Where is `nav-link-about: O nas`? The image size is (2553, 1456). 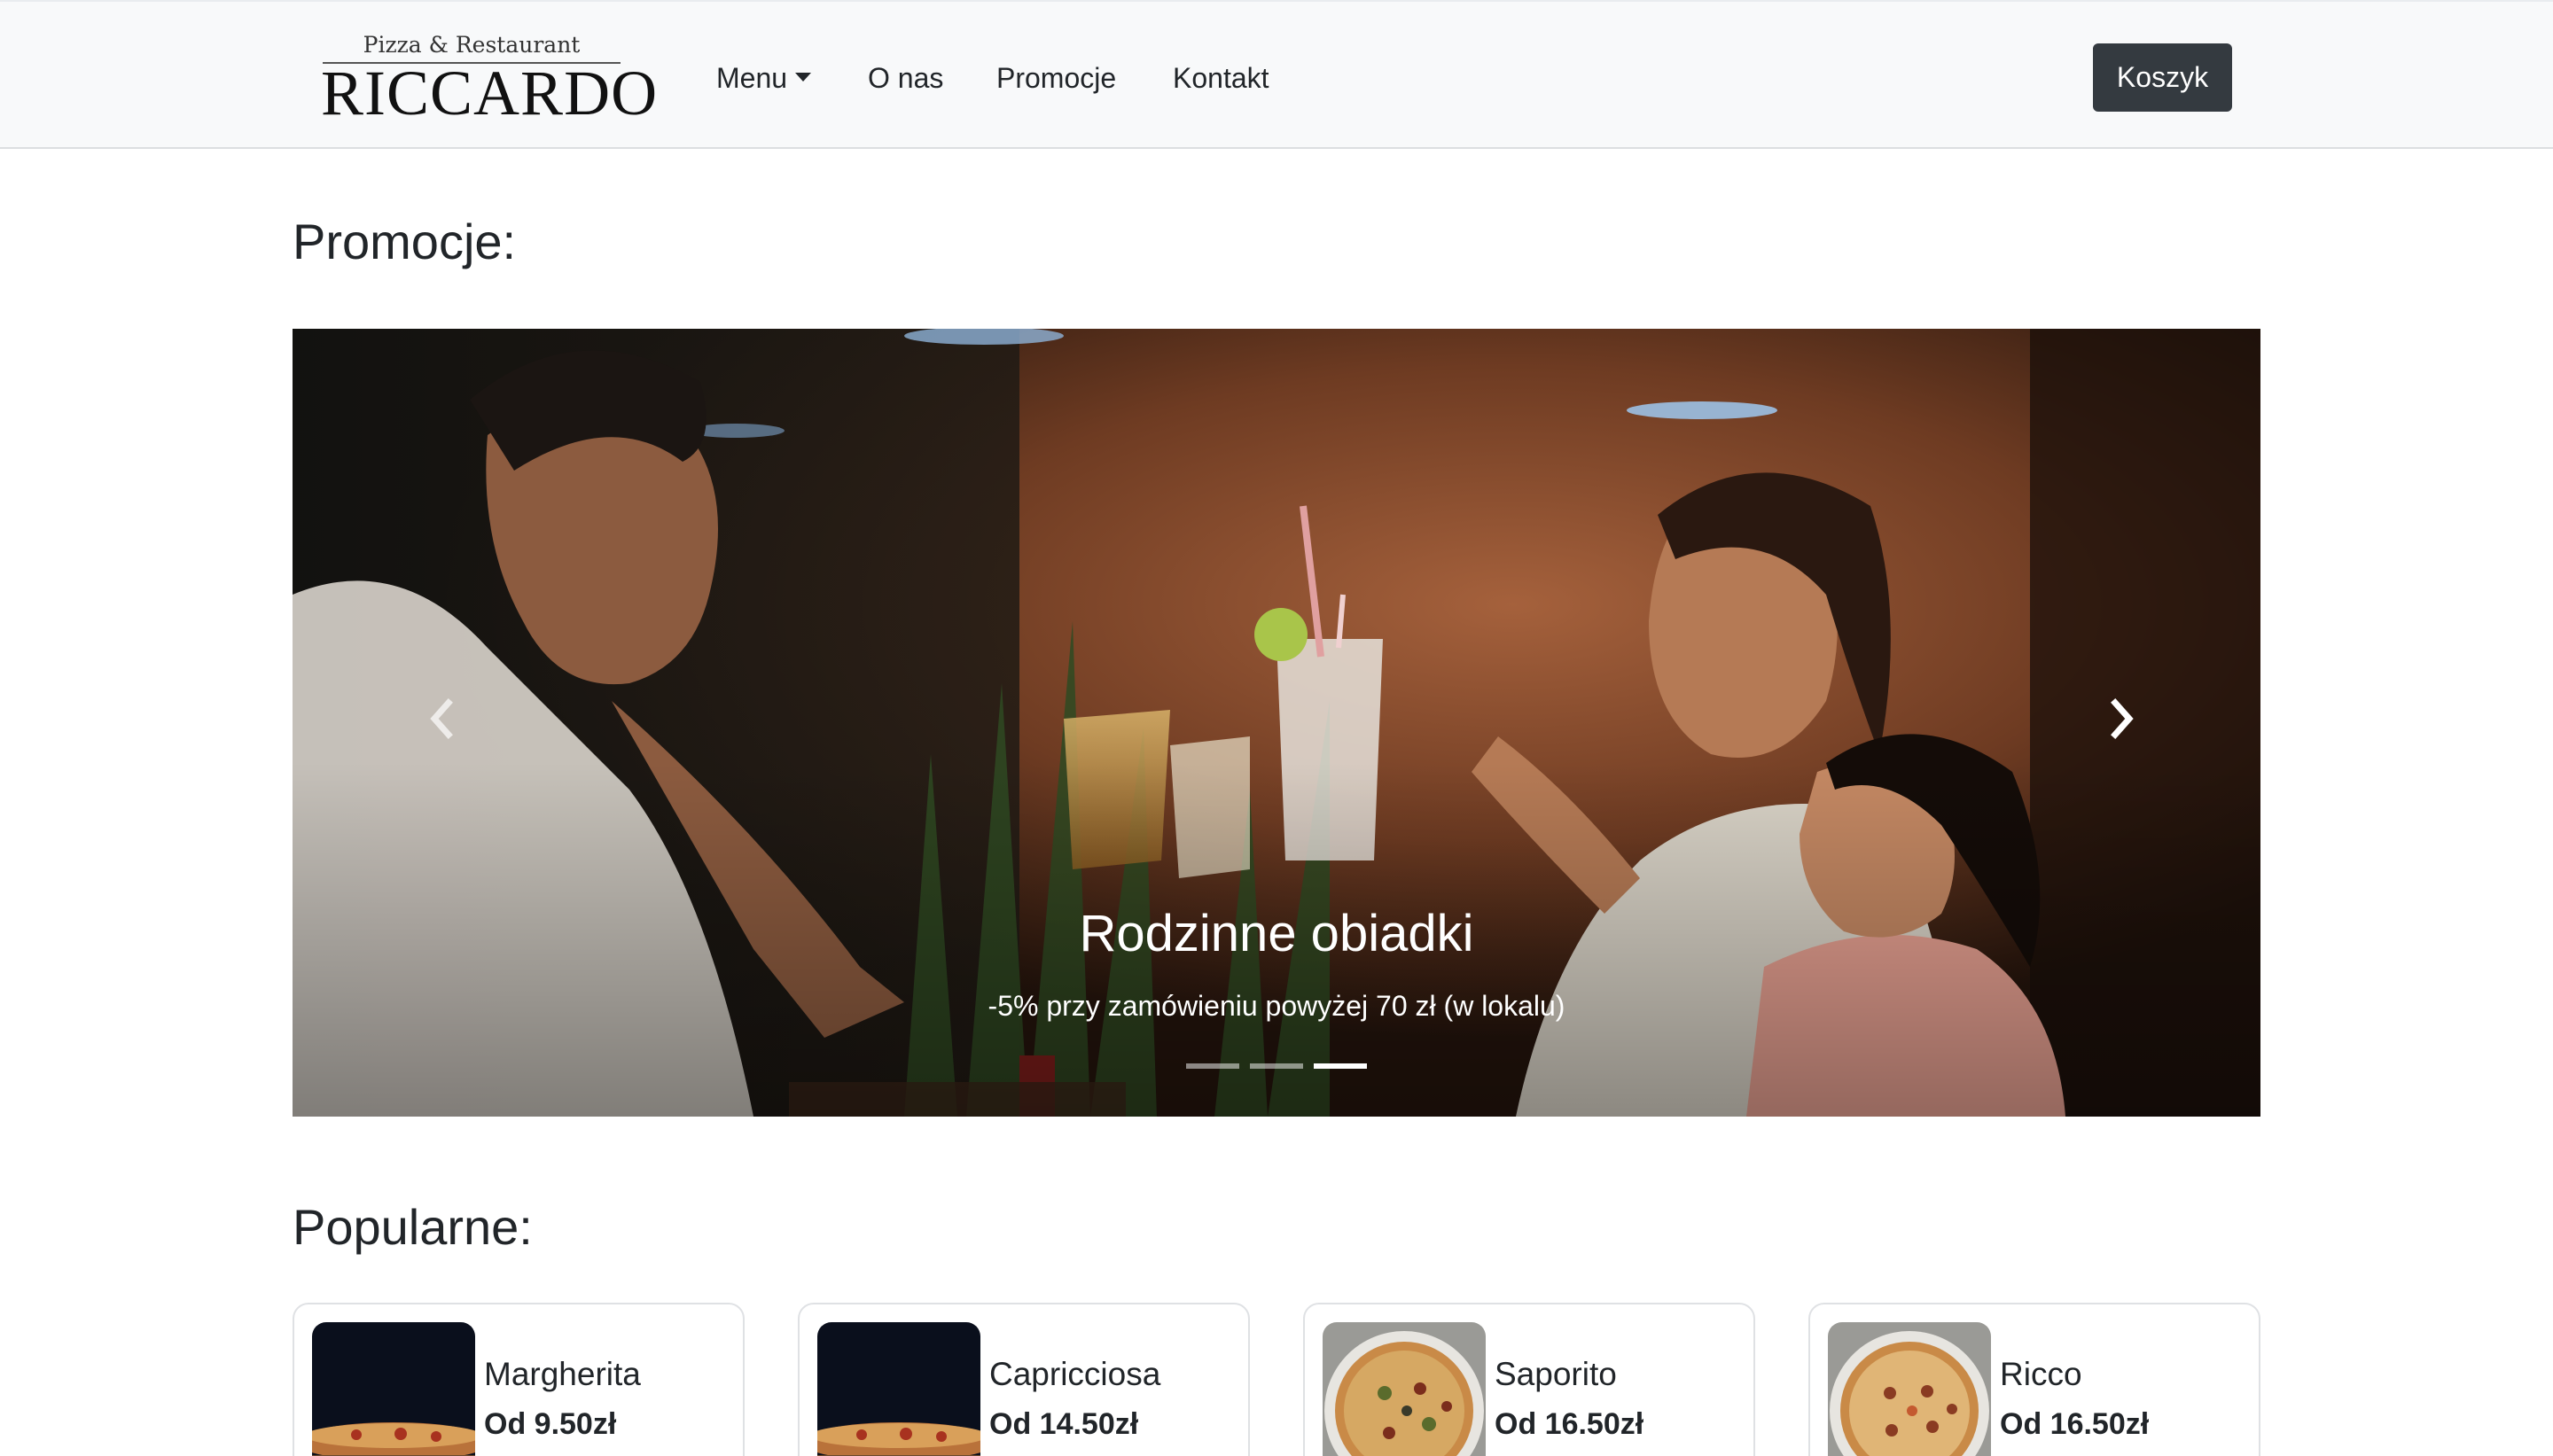 nav-link-about: O nas is located at coordinates (905, 77).